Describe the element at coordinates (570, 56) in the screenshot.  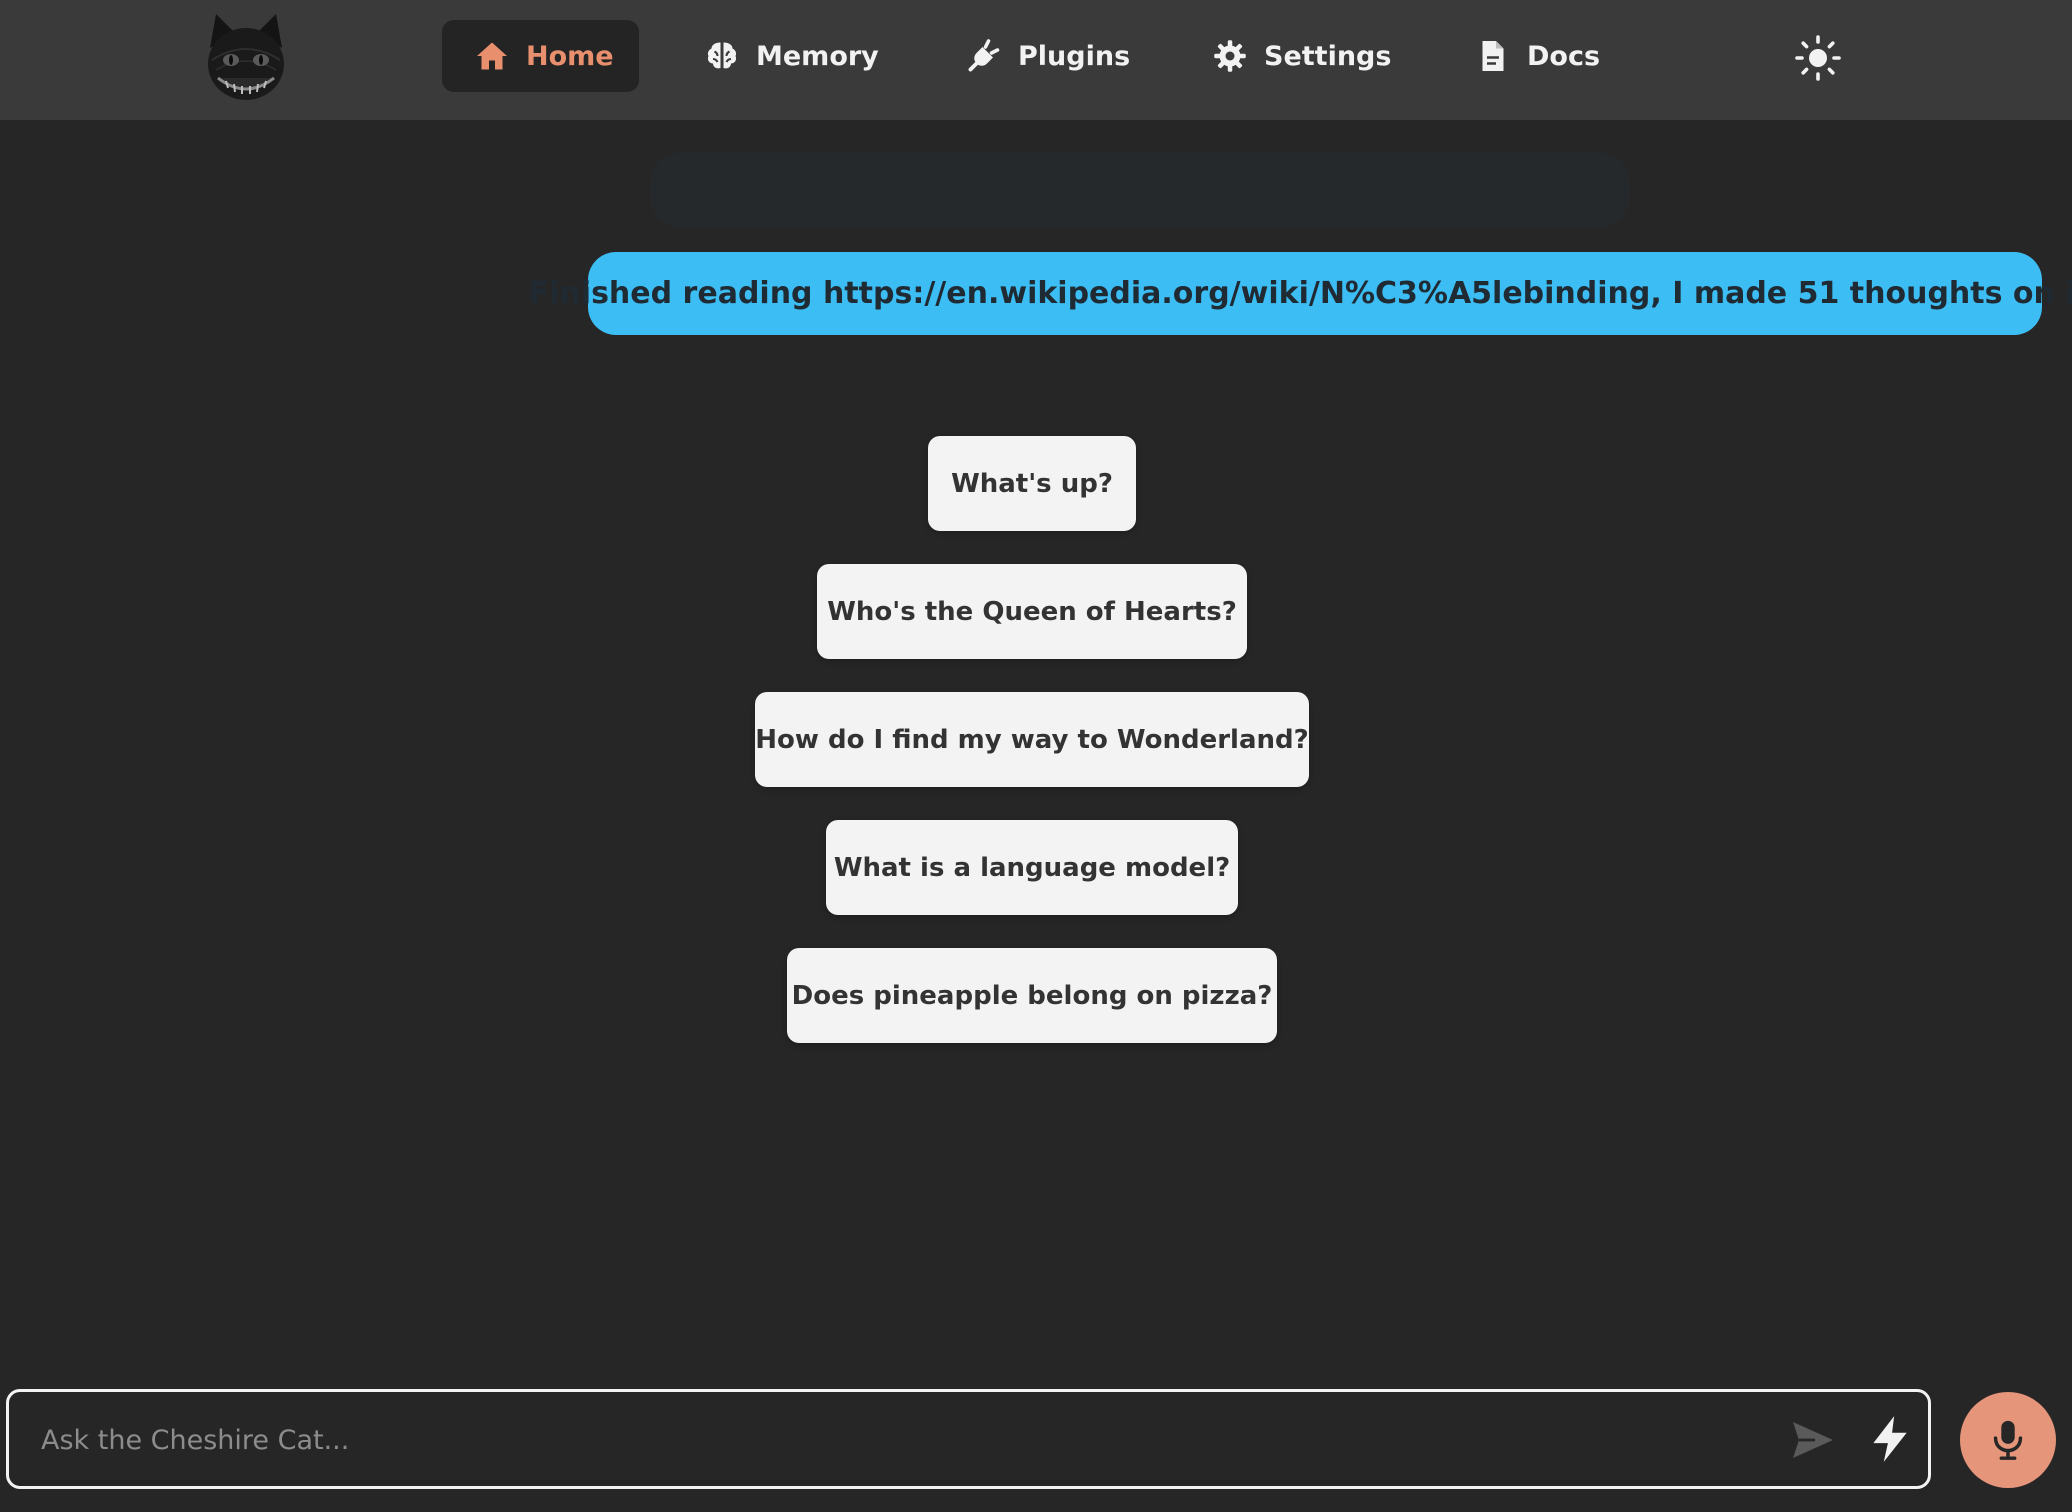
I see `nav-home-label: Home` at that location.